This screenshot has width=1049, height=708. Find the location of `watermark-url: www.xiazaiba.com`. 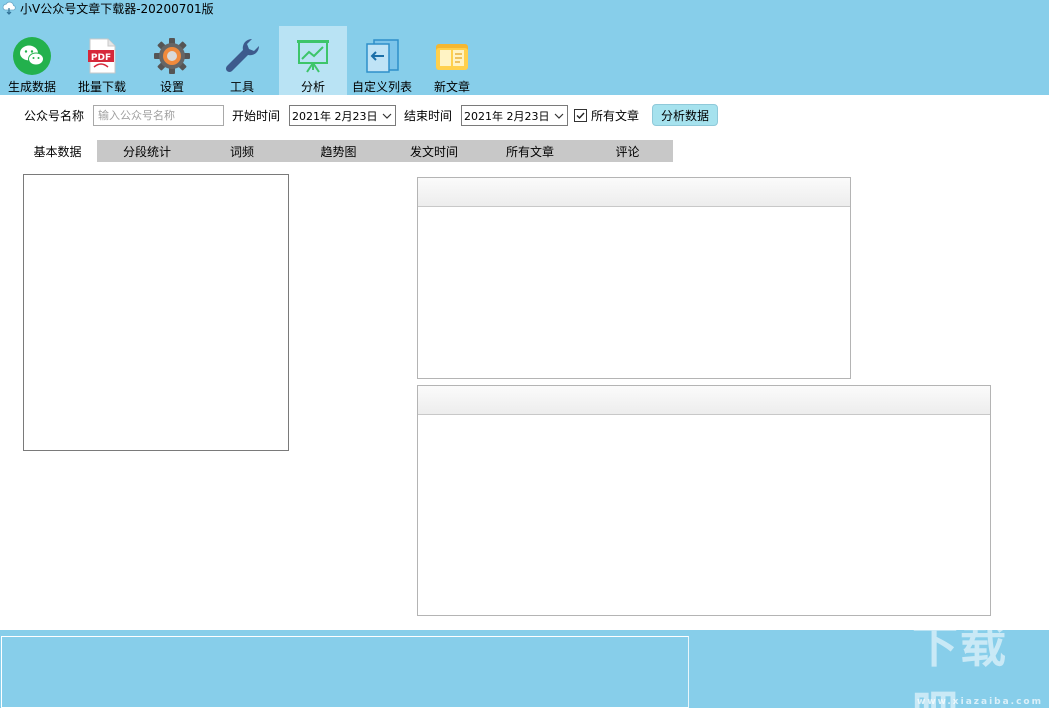

watermark-url: www.xiazaiba.com is located at coordinates (980, 702).